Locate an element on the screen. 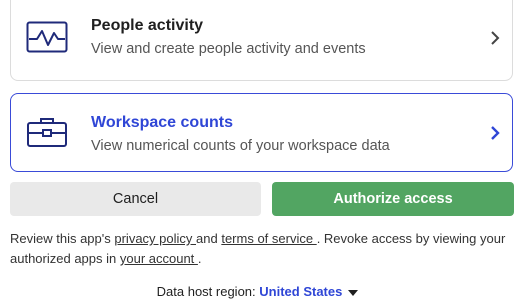 This screenshot has width=515, height=300. cancel-button: Cancel is located at coordinates (135, 199).